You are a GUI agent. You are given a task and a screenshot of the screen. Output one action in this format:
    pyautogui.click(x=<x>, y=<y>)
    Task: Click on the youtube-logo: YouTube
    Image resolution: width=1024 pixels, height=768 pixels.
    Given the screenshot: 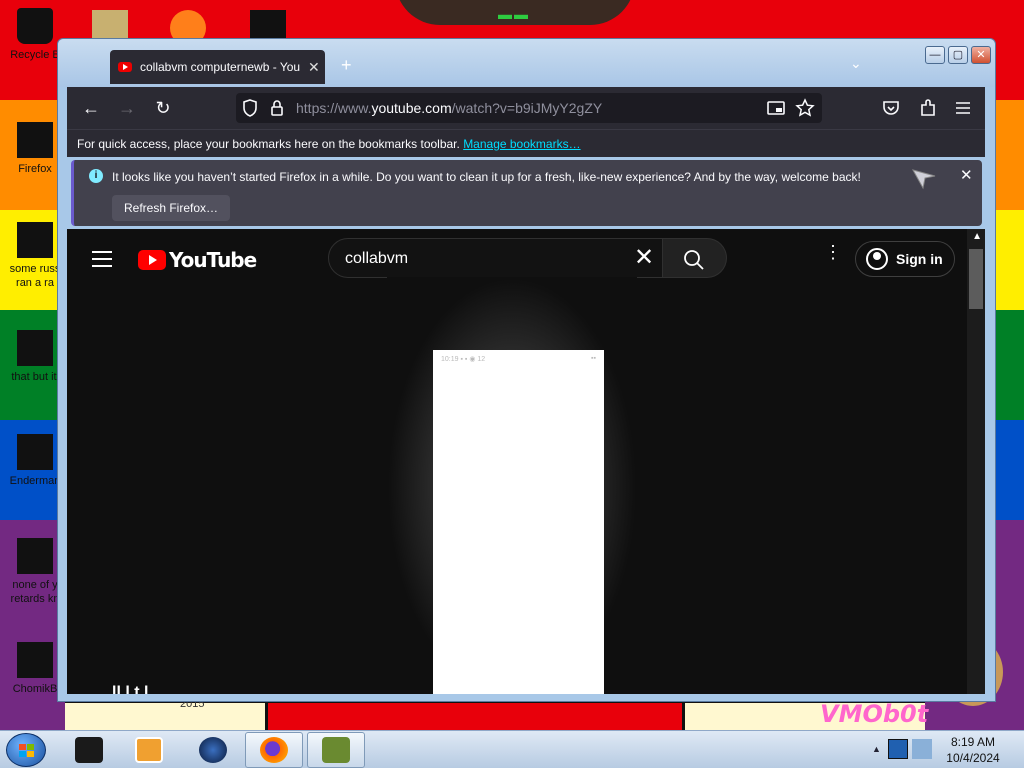 What is the action you would take?
    pyautogui.click(x=197, y=260)
    